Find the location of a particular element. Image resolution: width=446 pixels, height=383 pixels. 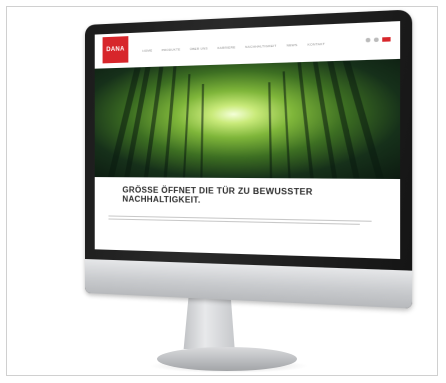

nav-item: HOME is located at coordinates (147, 50).